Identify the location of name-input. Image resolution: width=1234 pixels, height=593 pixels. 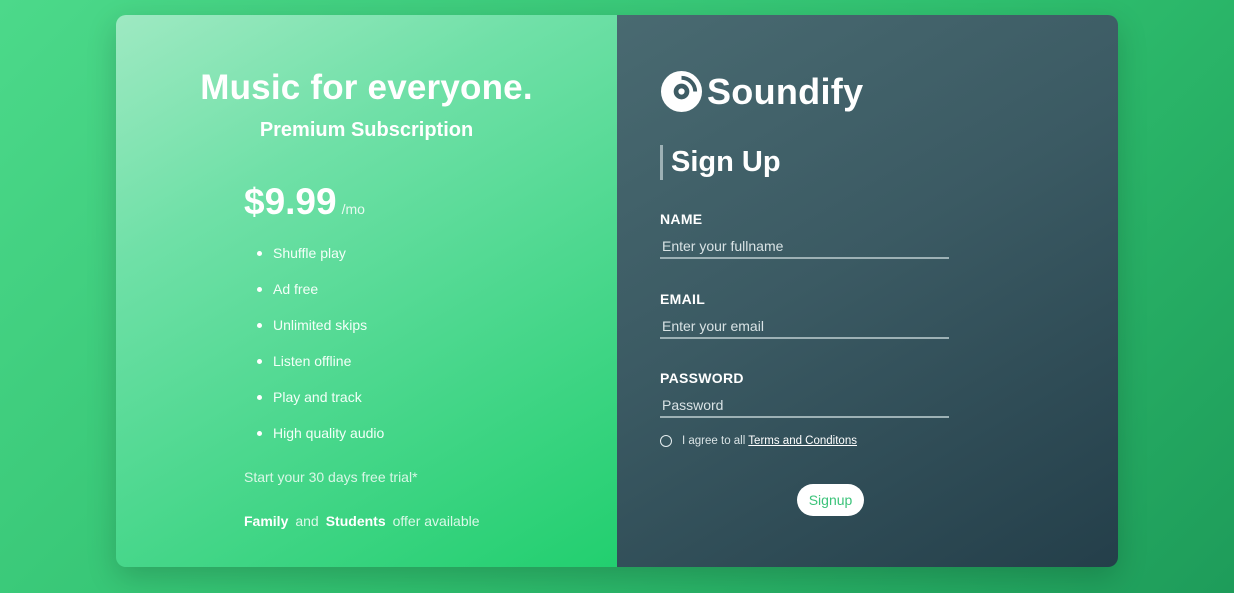
(804, 247).